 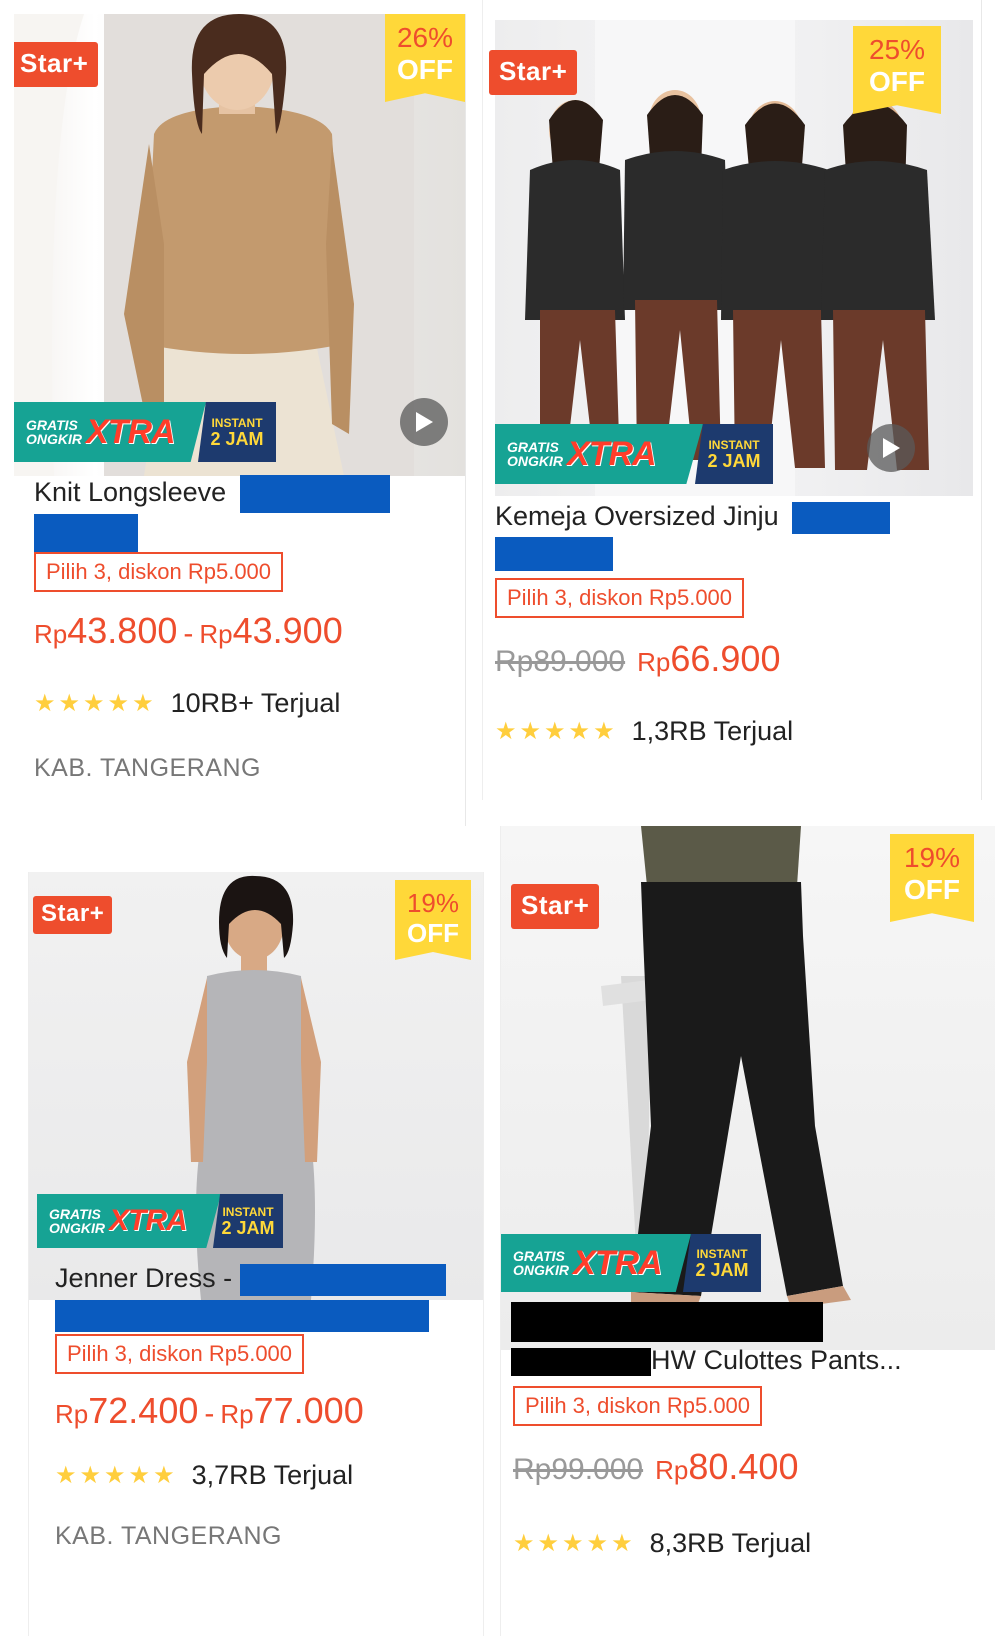 What do you see at coordinates (730, 534) in the screenshot?
I see `product-title: Kemeja Oversized Jinju` at bounding box center [730, 534].